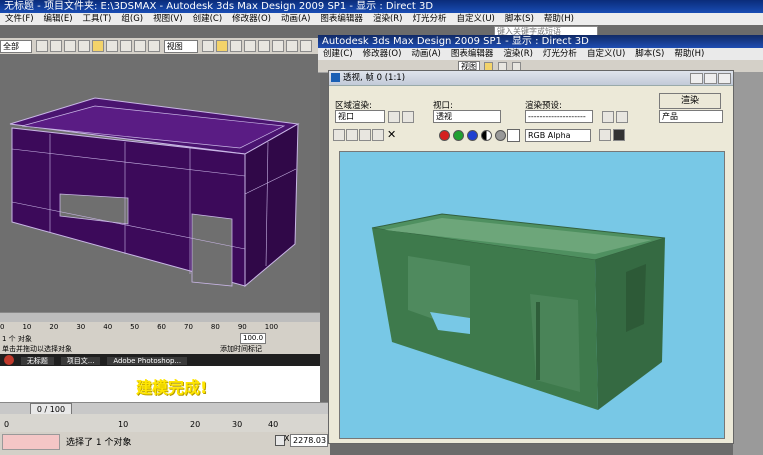 This screenshot has width=763, height=455. What do you see at coordinates (519, 19) in the screenshot?
I see `menu-script: 脚本(S)` at bounding box center [519, 19].